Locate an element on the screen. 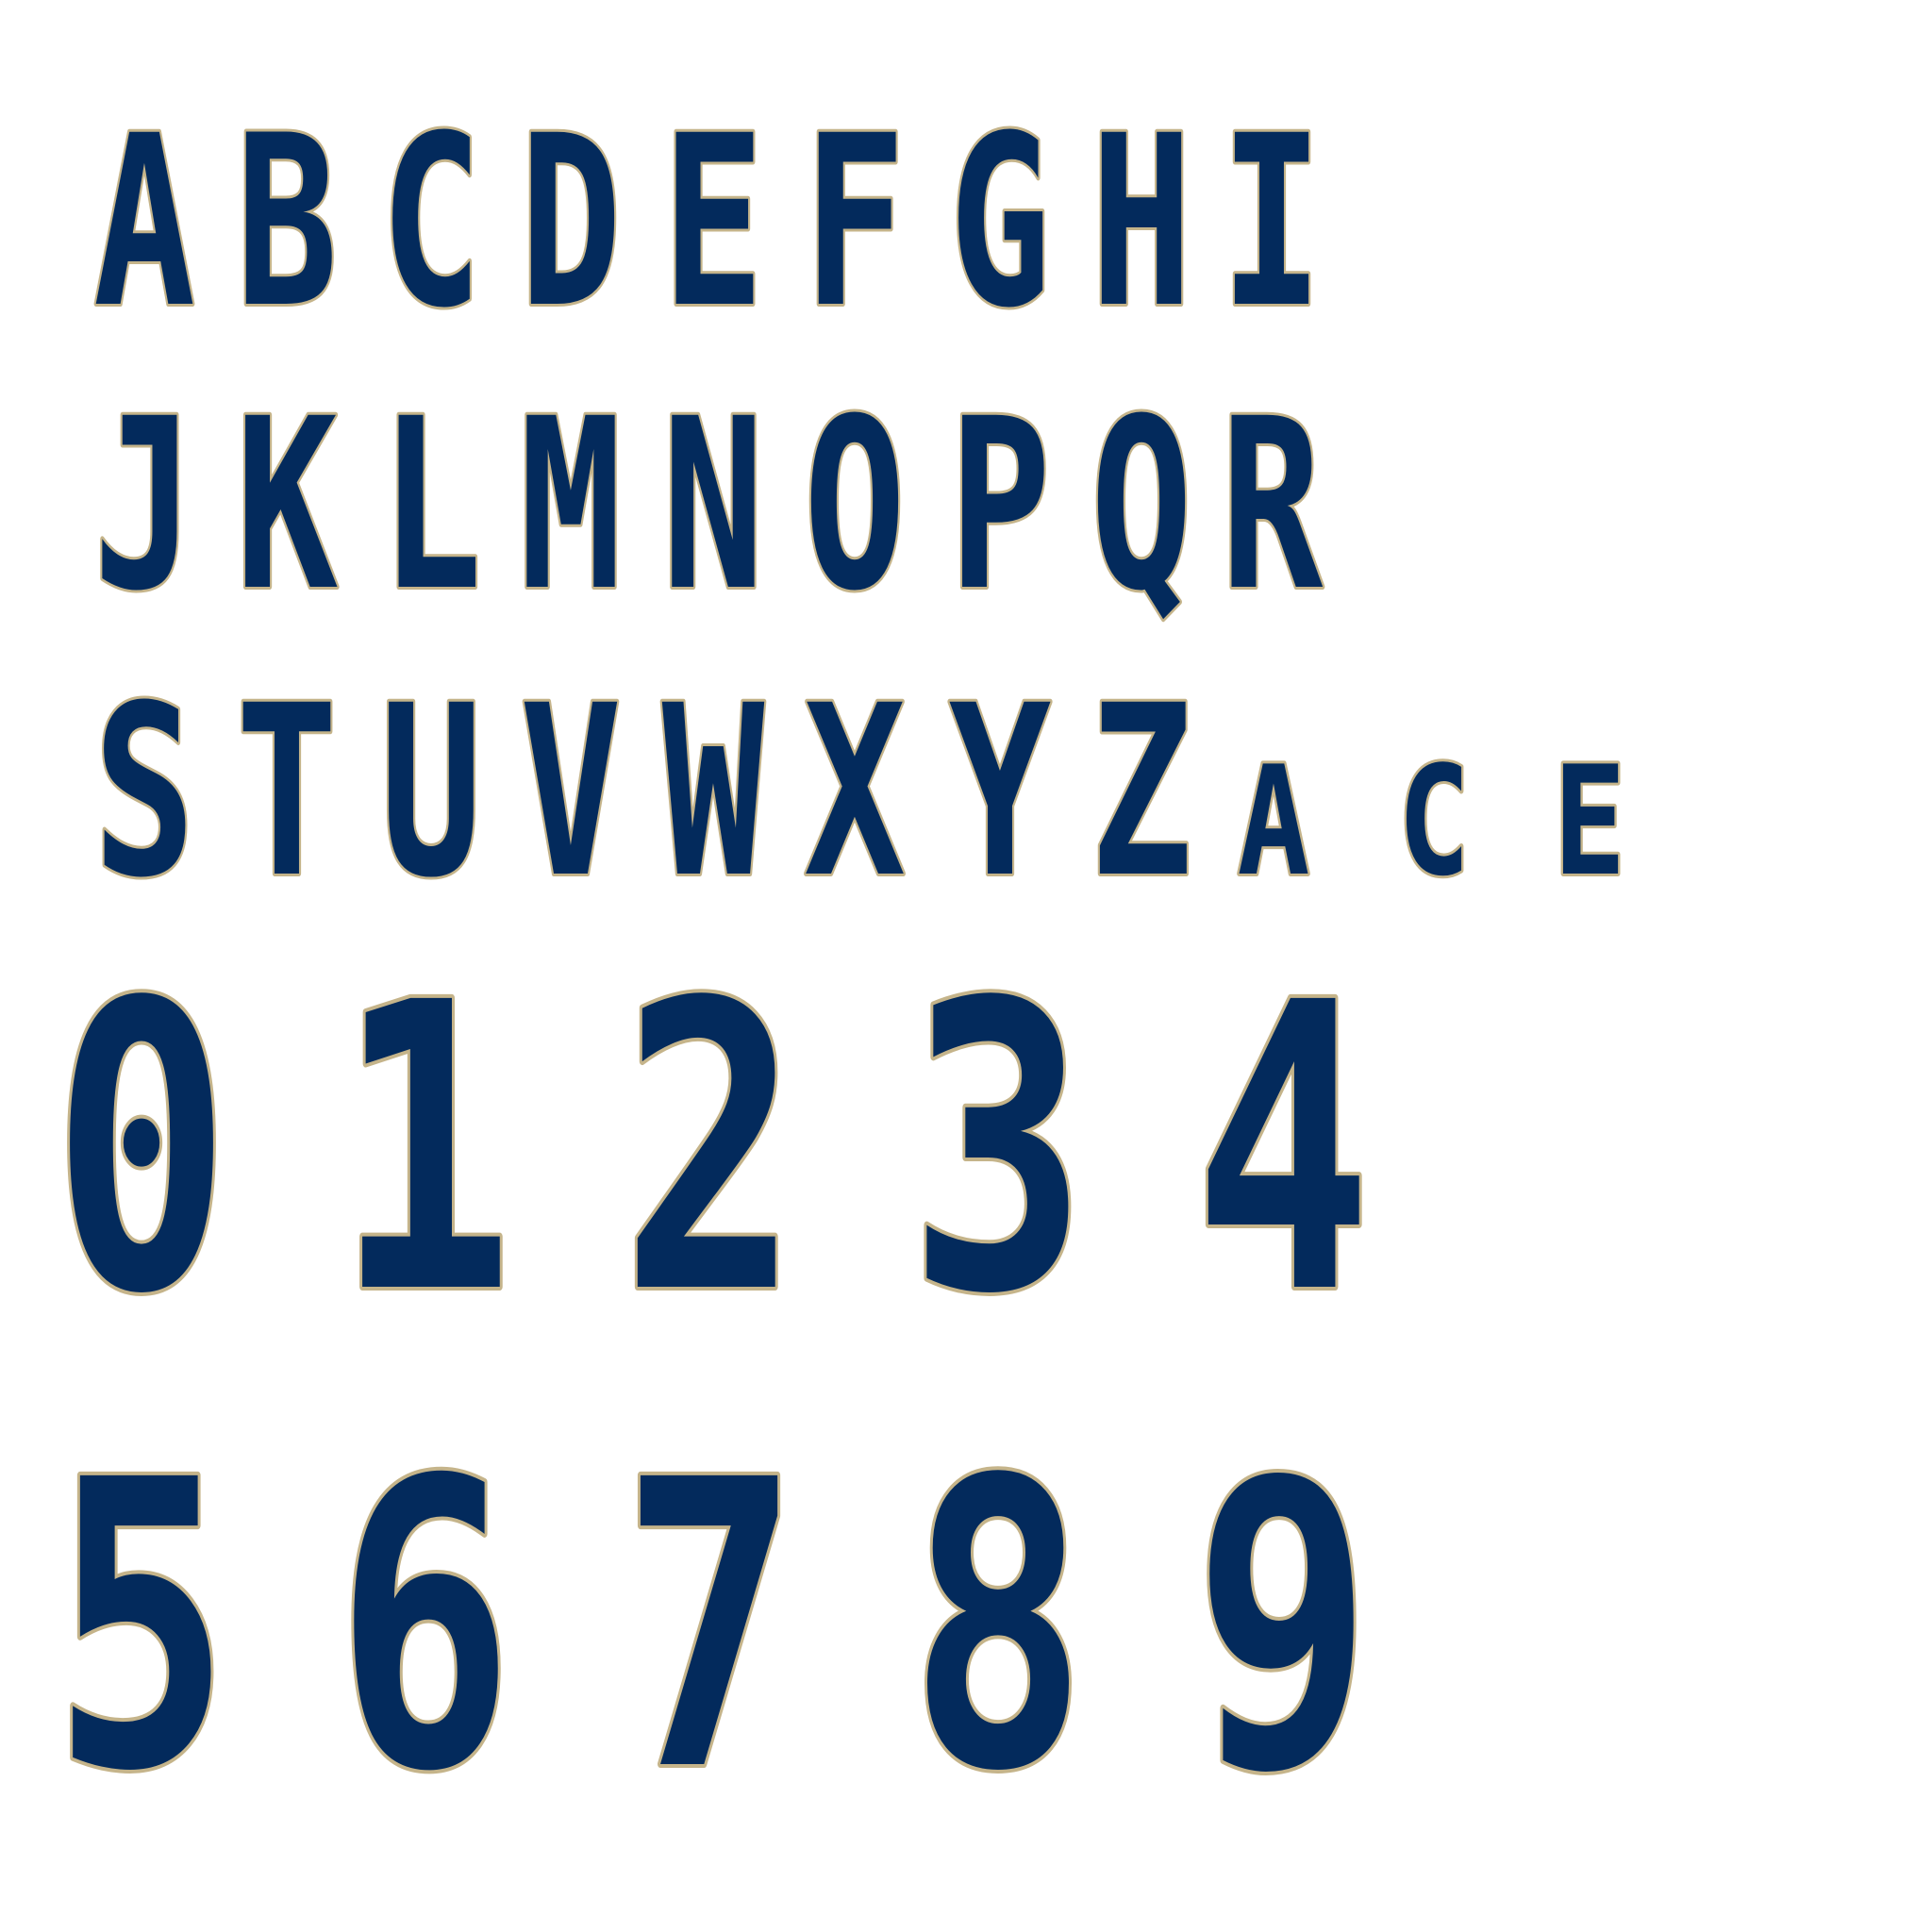 The image size is (1932, 1932). glyph-numerals-0-4-3: 3 is located at coordinates (998, 1150).